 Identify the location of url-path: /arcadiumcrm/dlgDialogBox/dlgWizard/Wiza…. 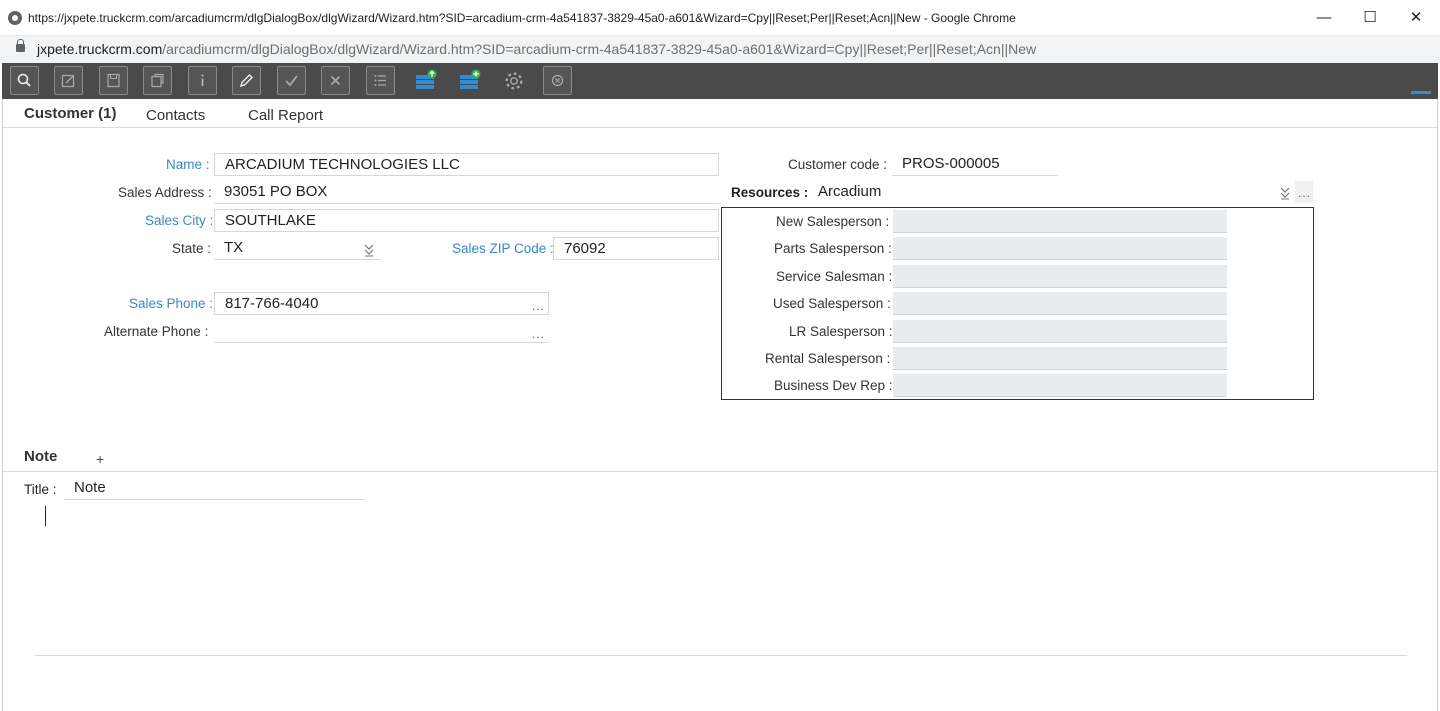
(599, 49).